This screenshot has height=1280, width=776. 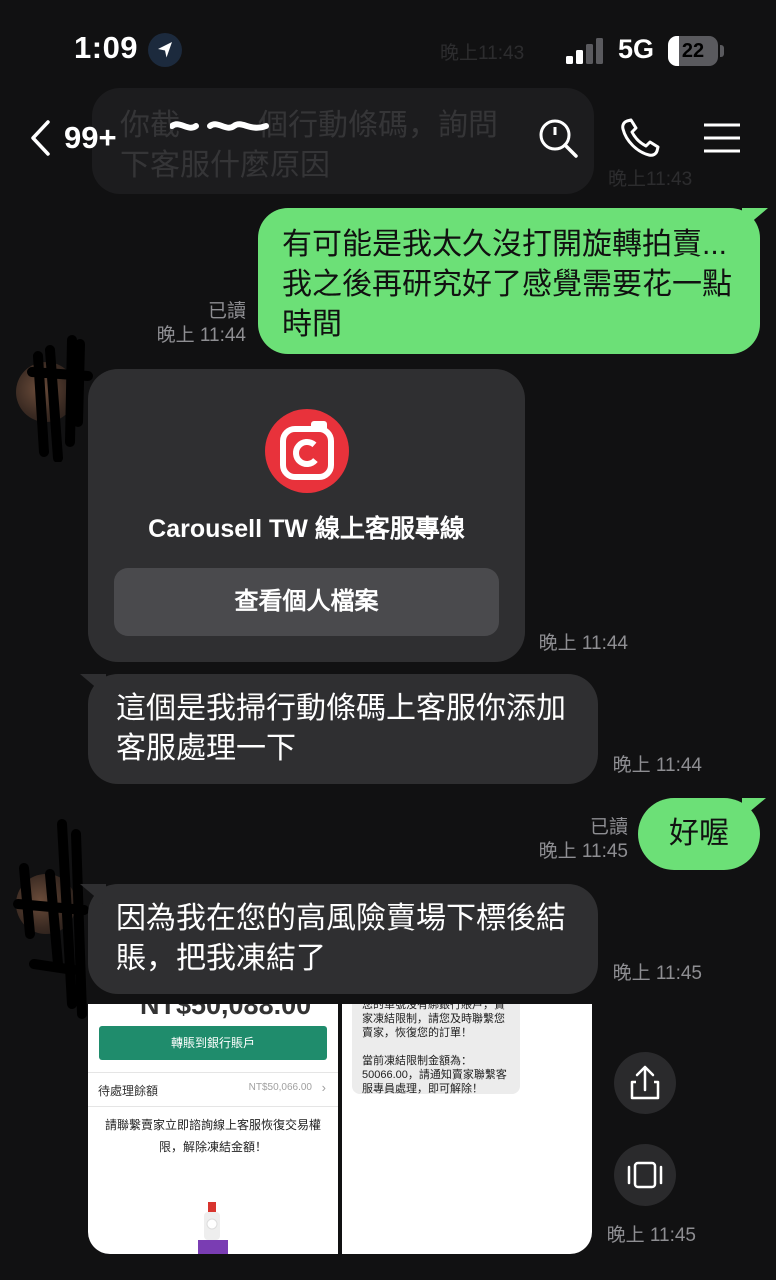 I want to click on status-time: 1:09, so click(x=106, y=47).